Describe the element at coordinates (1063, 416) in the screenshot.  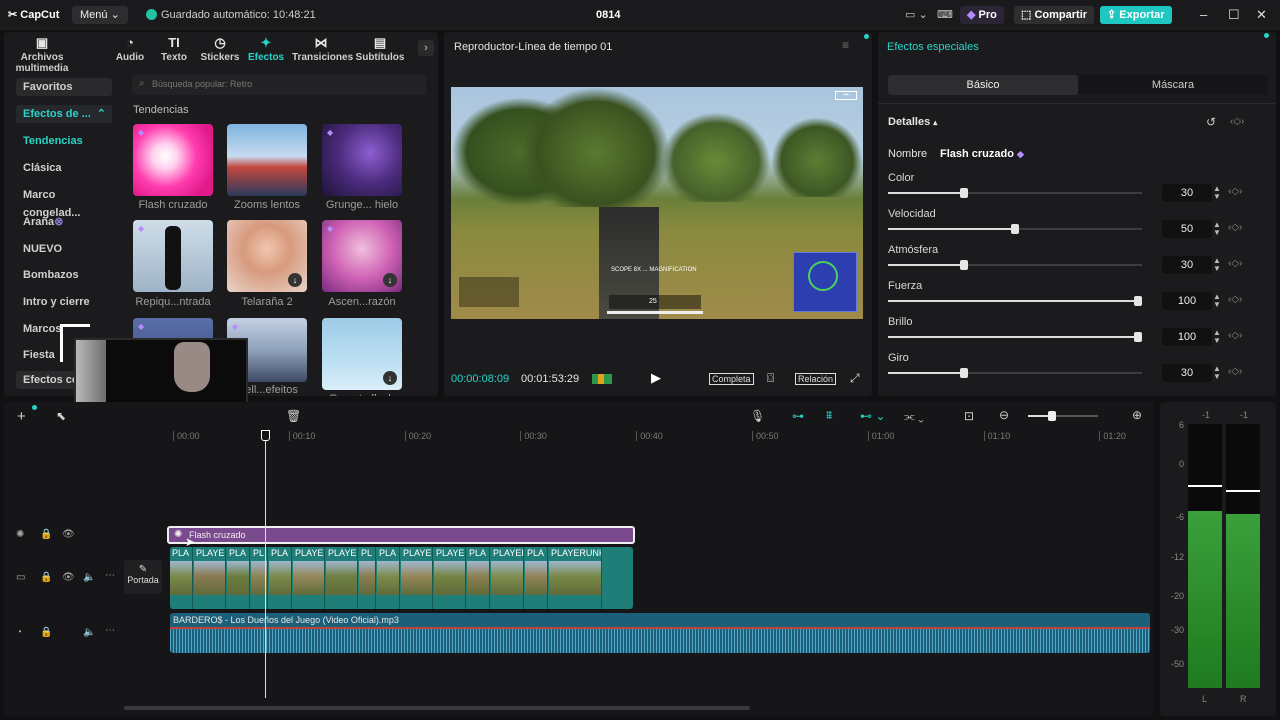
I see `zoom-slider` at that location.